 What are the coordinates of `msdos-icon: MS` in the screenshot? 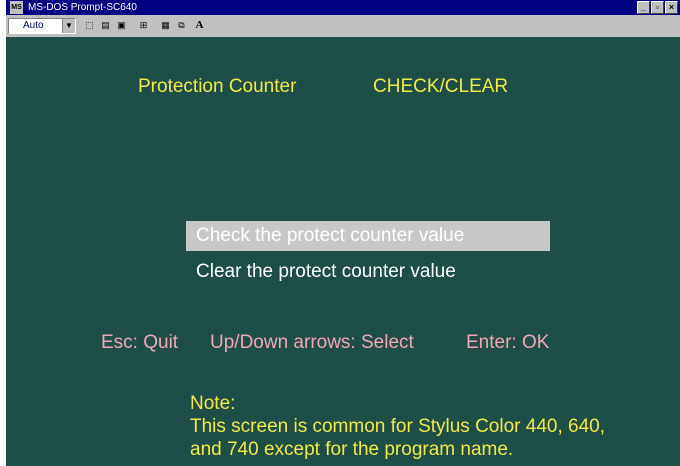 It's located at (16, 7).